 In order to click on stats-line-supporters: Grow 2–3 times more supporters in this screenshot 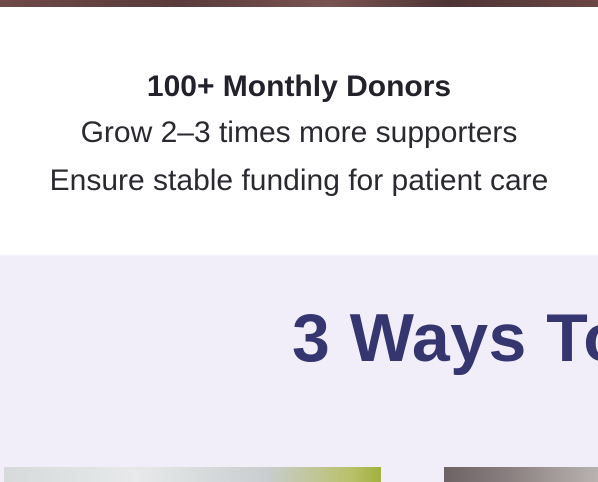, I will do `click(299, 132)`.